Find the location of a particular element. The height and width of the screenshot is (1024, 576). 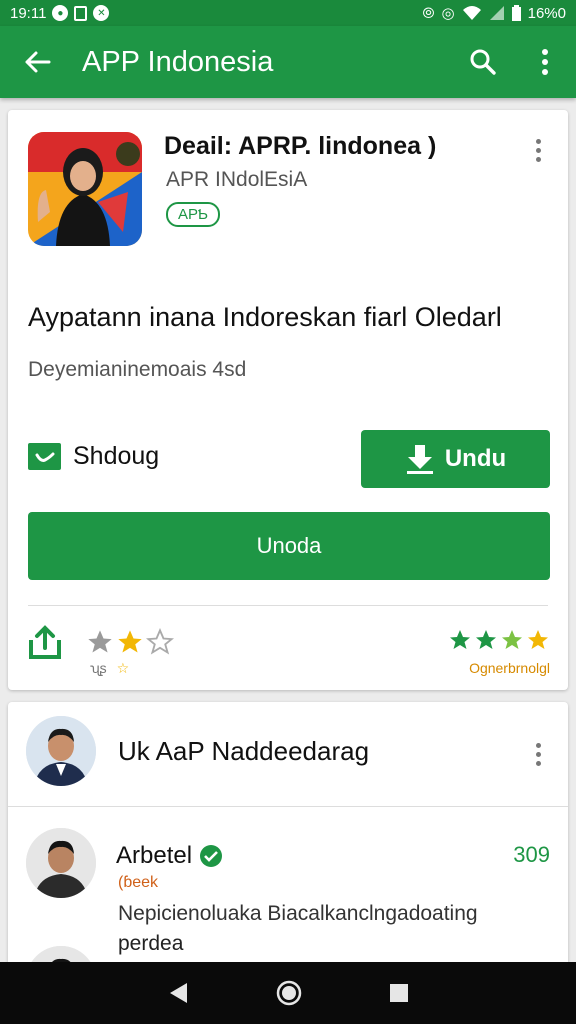

share-button is located at coordinates (45, 644).